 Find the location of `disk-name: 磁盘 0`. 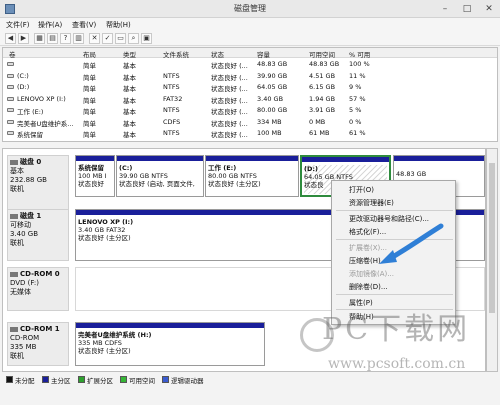

disk-name: 磁盘 0 is located at coordinates (31, 162).